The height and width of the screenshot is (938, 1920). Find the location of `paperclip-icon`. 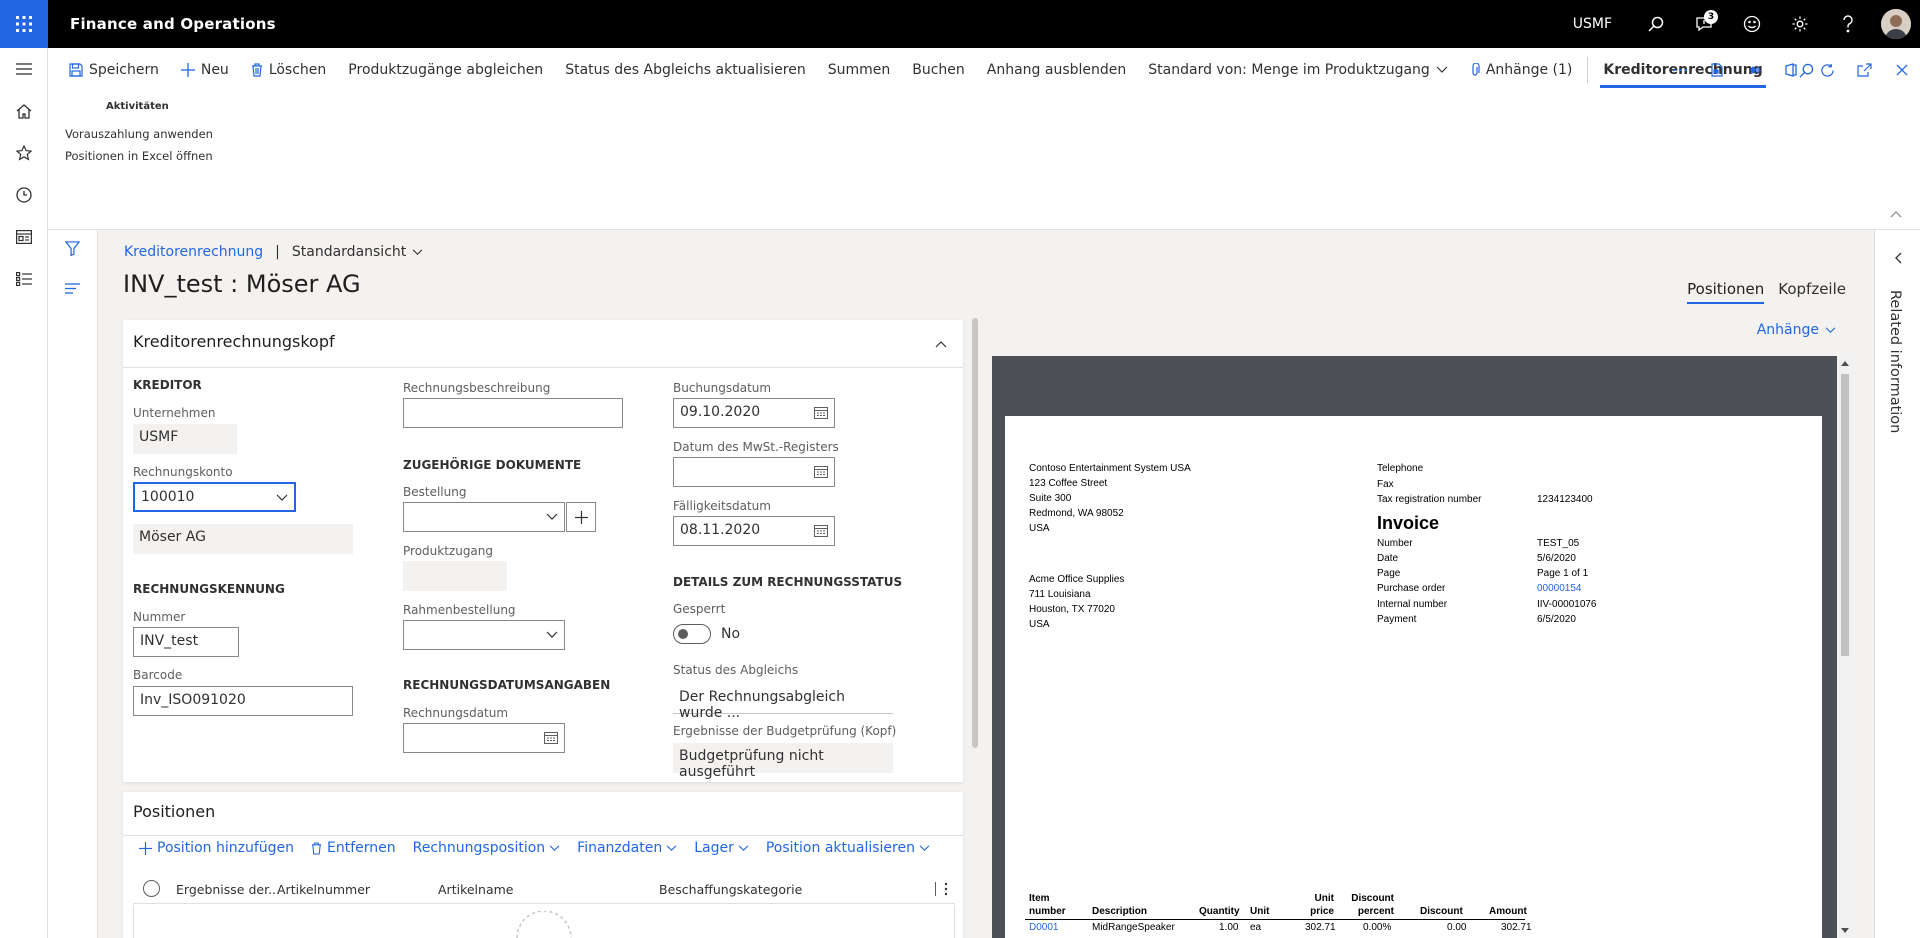

paperclip-icon is located at coordinates (1476, 69).